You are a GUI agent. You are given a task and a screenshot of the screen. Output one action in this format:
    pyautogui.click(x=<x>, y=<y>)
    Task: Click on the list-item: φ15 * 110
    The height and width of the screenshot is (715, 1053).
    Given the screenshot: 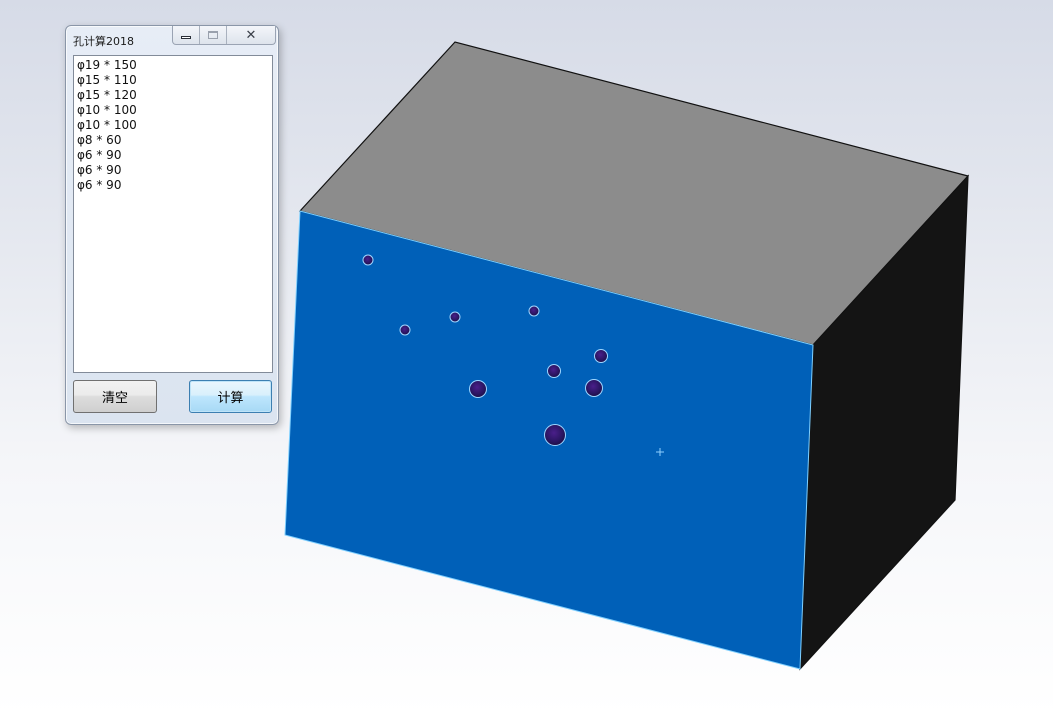 What is the action you would take?
    pyautogui.click(x=173, y=80)
    